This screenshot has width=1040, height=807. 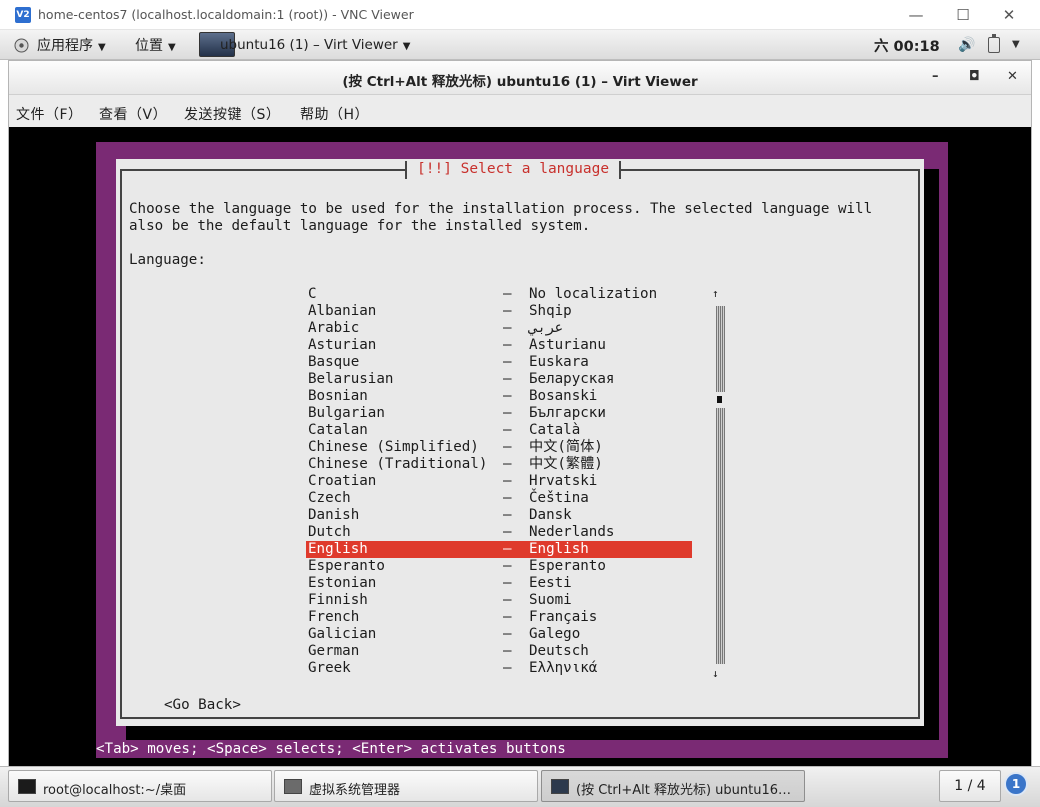 I want to click on go-back-button: <Go Back>, so click(x=202, y=705).